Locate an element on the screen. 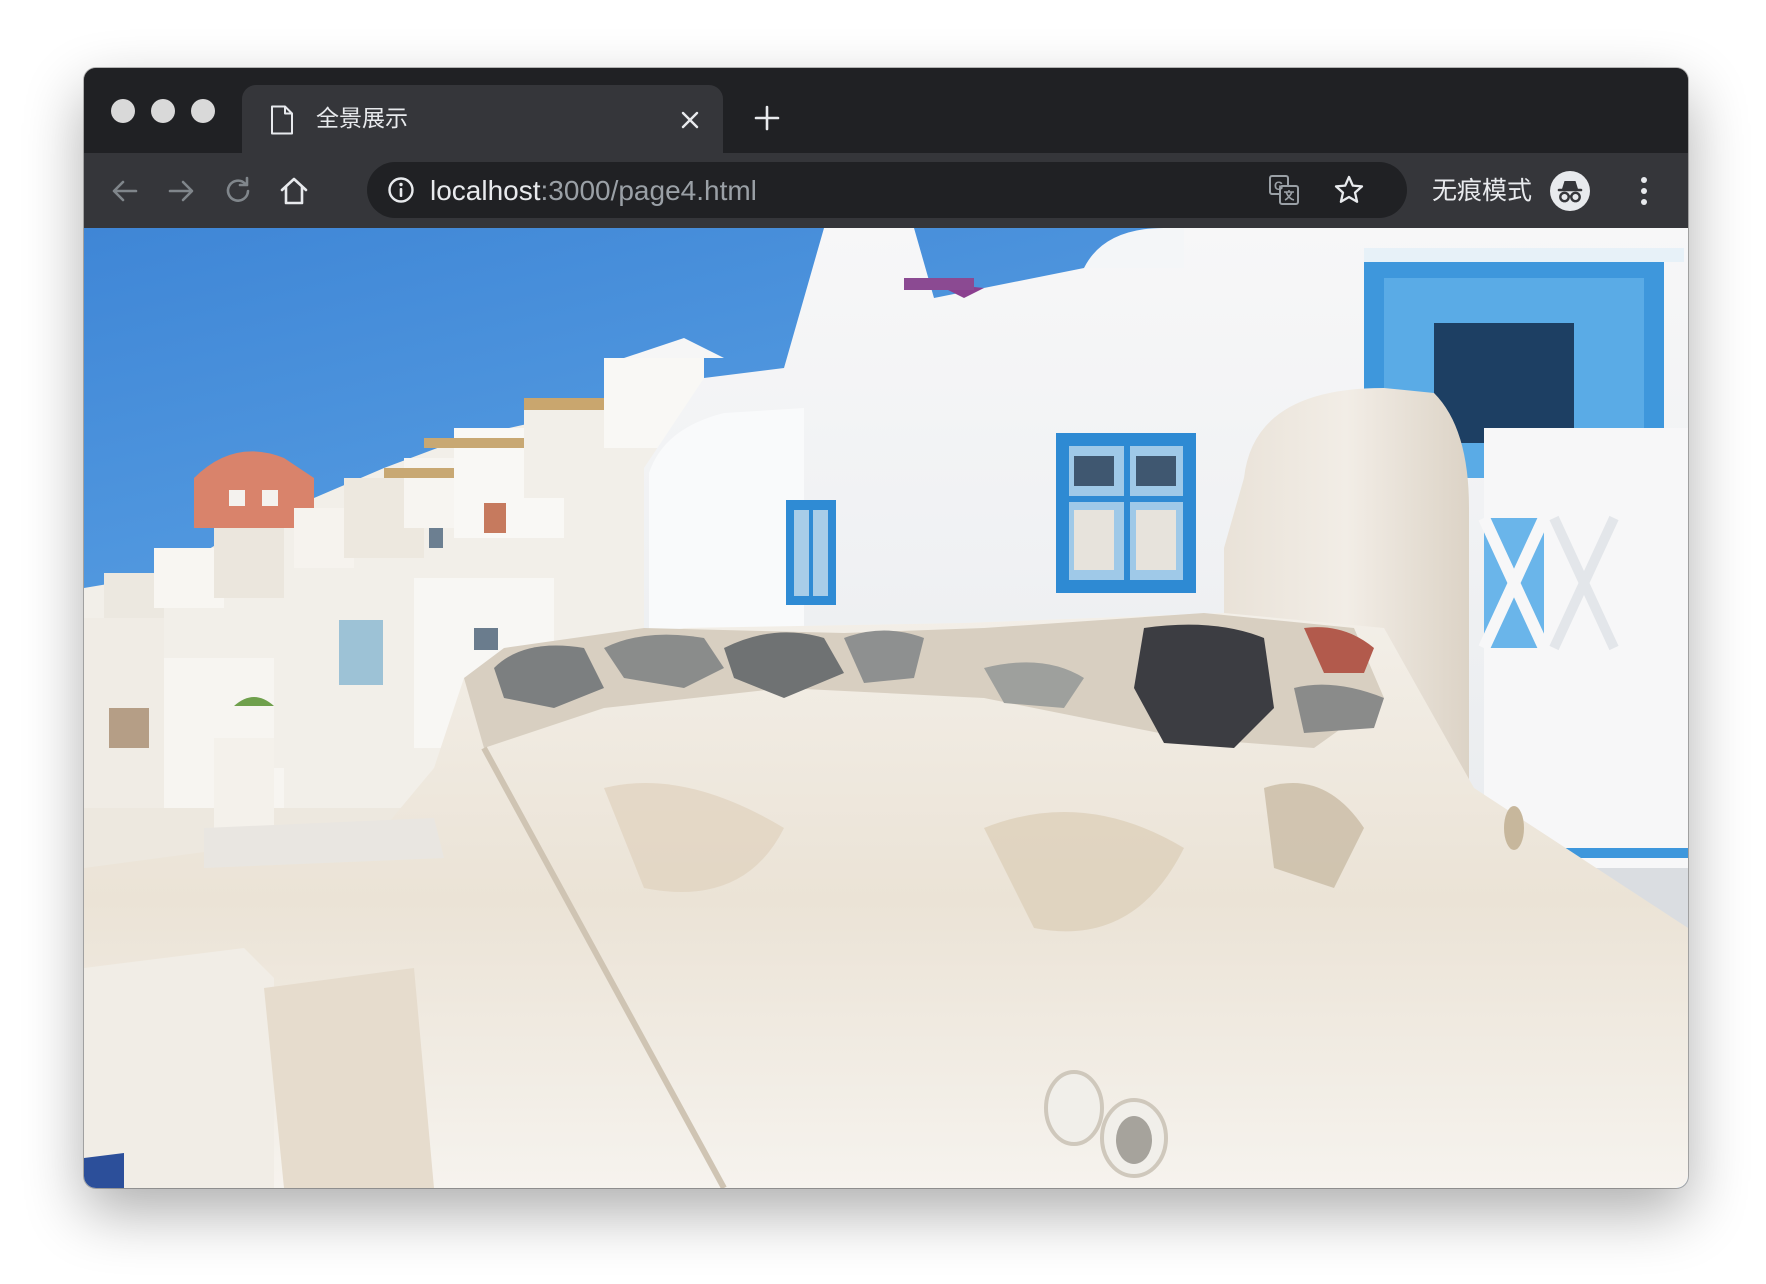 This screenshot has height=1284, width=1766. address-bar: localhost:3000/page4.html G is located at coordinates (887, 190).